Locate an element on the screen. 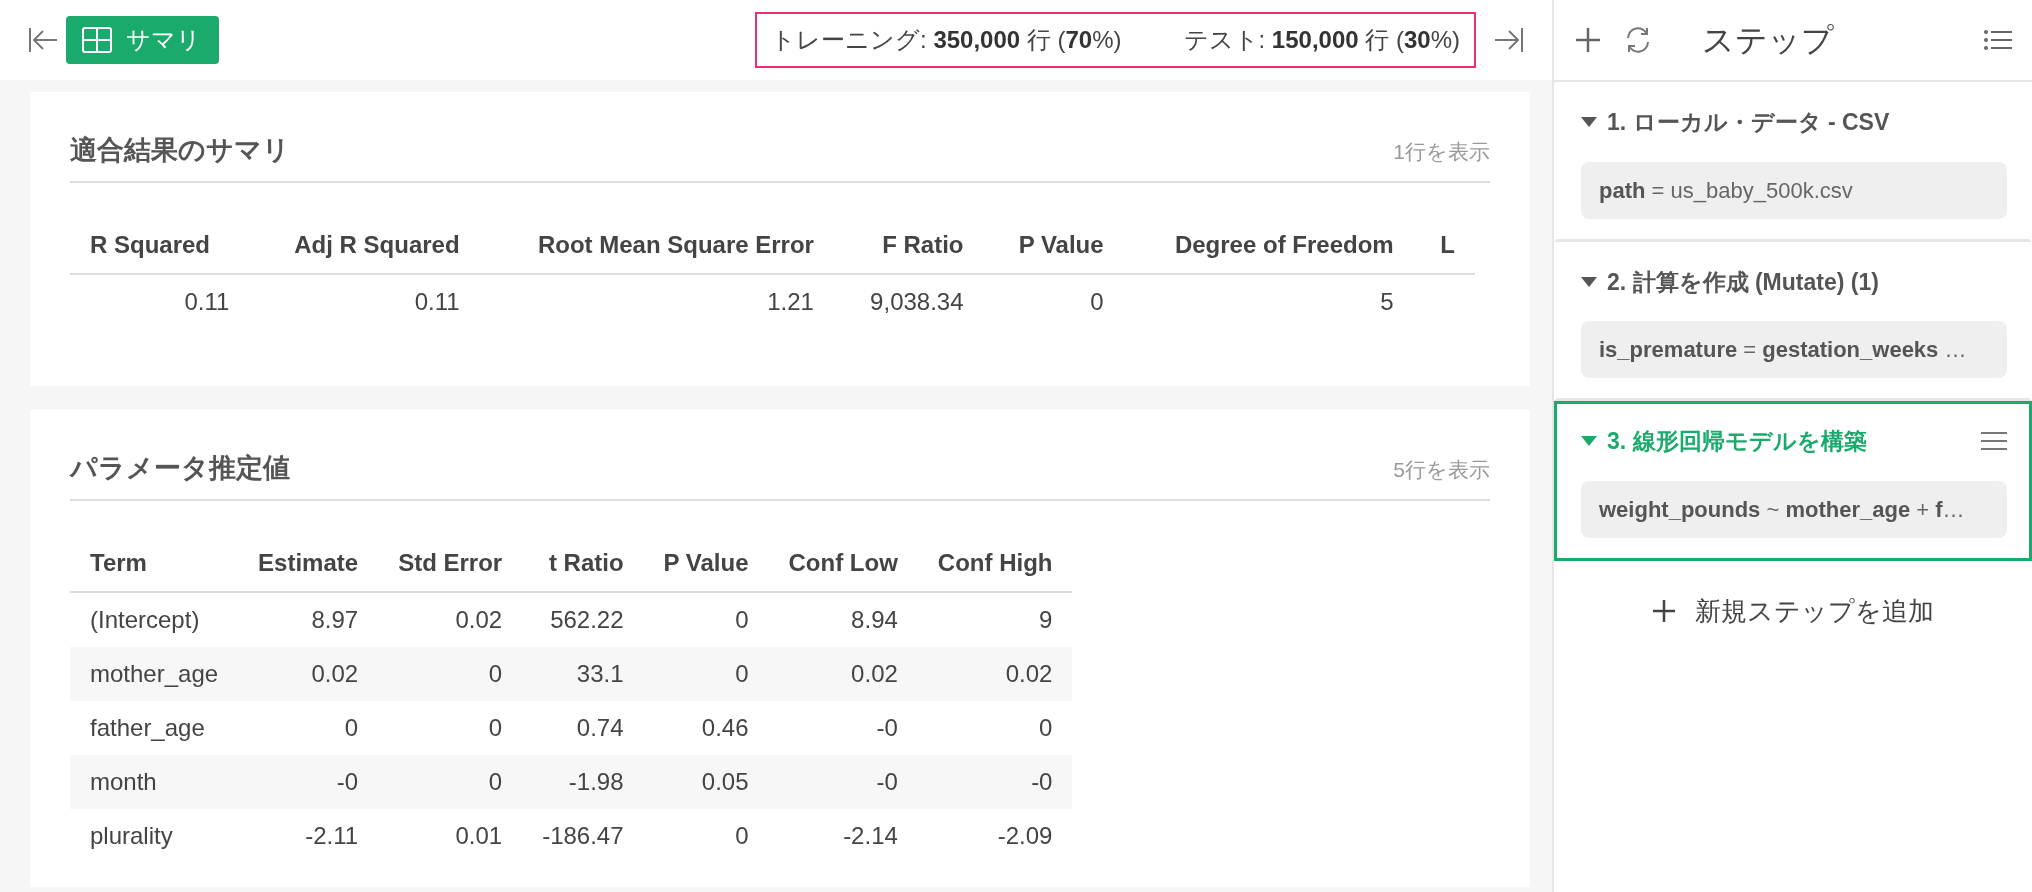 This screenshot has width=2032, height=892. table-cell: plurality is located at coordinates (154, 835).